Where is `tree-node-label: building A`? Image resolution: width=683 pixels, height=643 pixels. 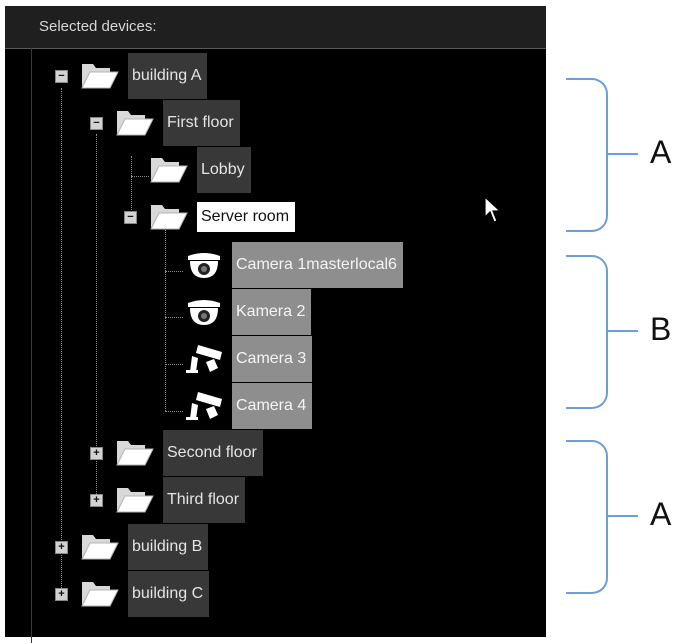 tree-node-label: building A is located at coordinates (168, 76).